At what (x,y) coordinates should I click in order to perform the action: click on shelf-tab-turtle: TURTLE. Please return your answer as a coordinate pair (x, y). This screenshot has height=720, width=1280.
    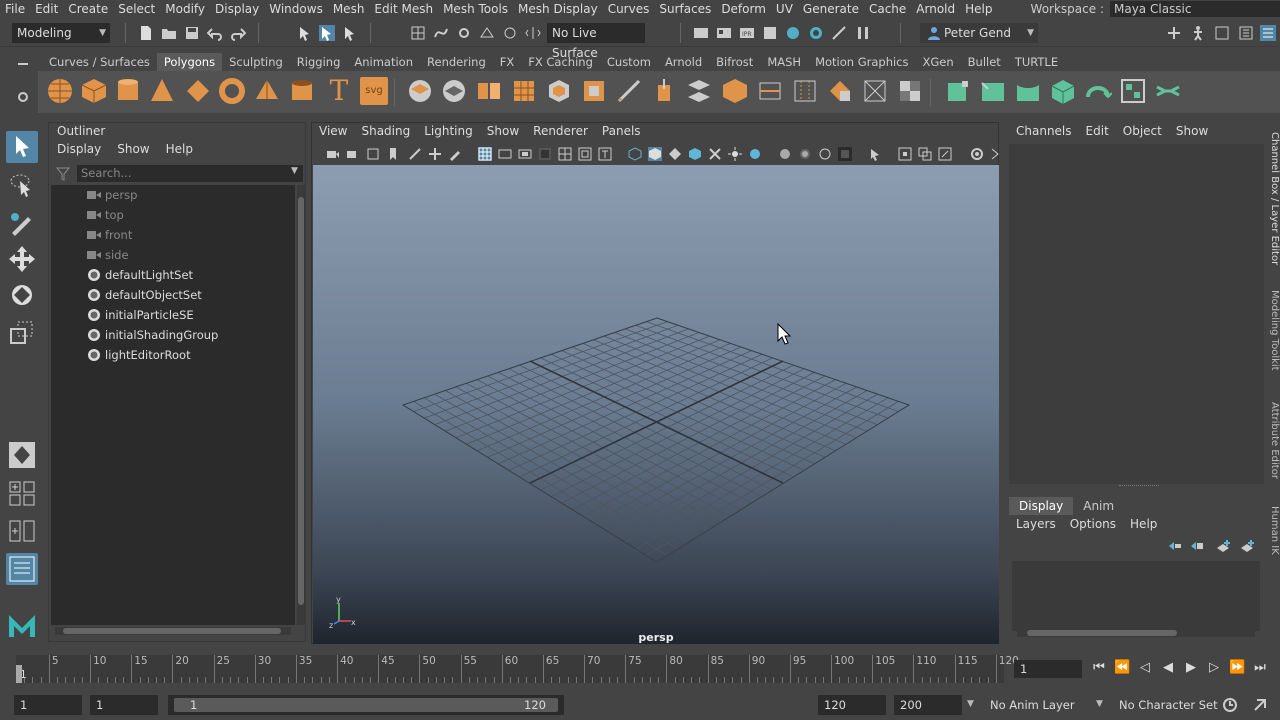
    Looking at the image, I should click on (1036, 62).